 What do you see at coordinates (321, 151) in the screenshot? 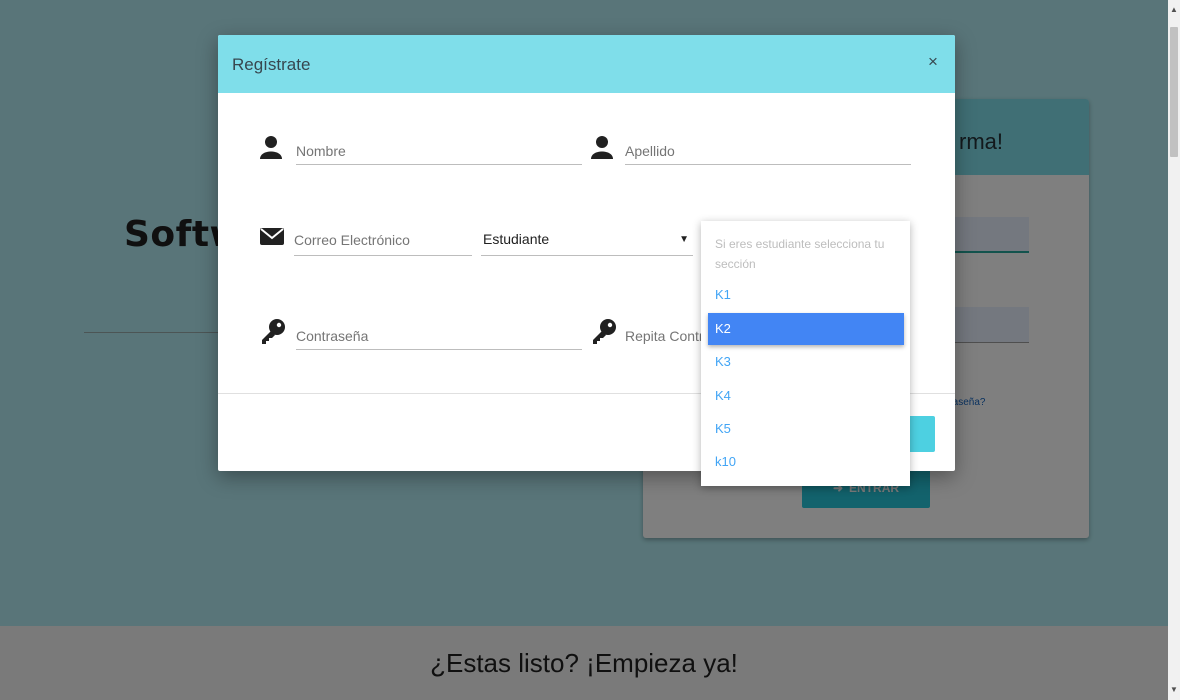
I see `first-name-placeholder: Nombre` at bounding box center [321, 151].